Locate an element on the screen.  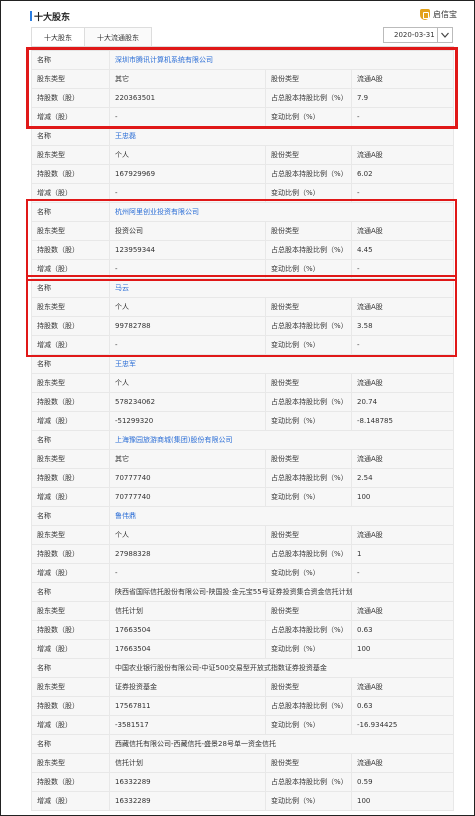
tab-top-ten-shareholders: 十大股东 is located at coordinates (58, 37).